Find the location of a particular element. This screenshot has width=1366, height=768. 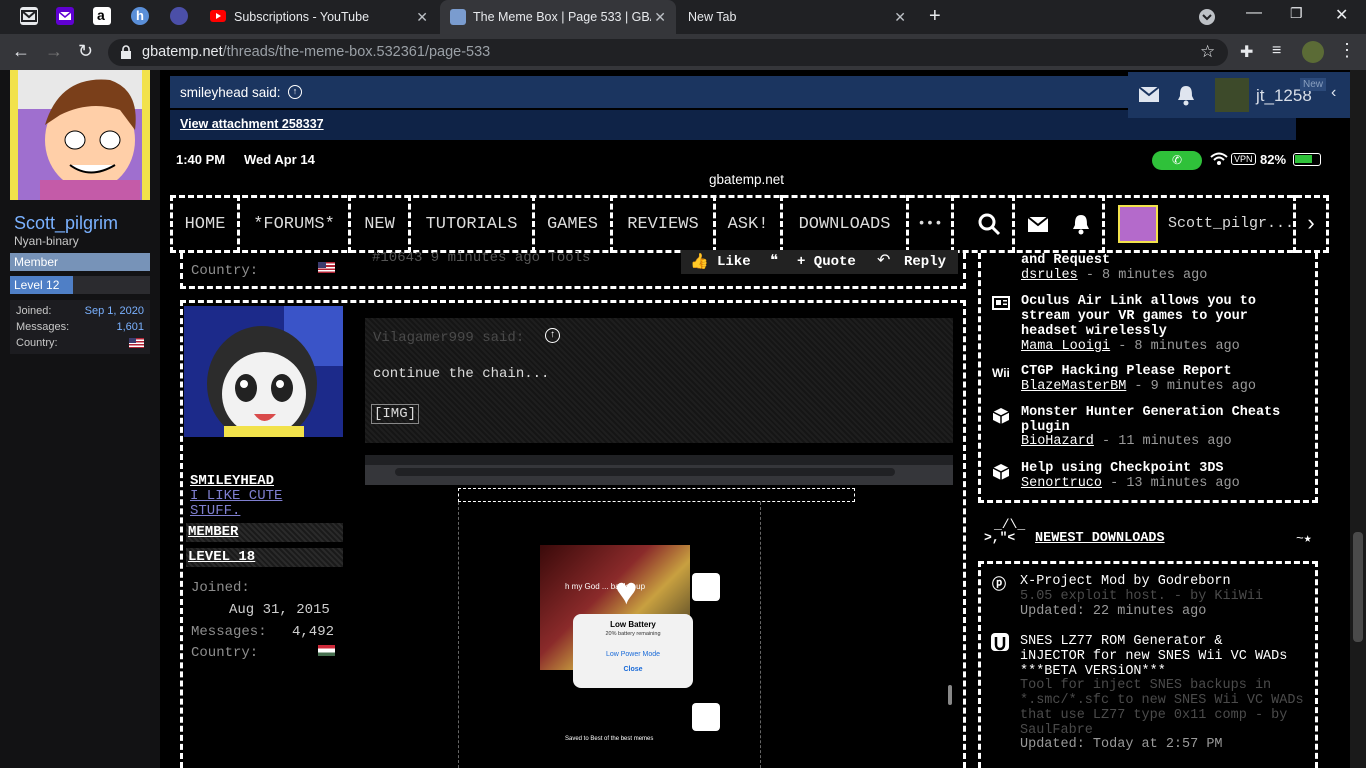

yahoo-mail-pinned-tab is located at coordinates (65, 16).